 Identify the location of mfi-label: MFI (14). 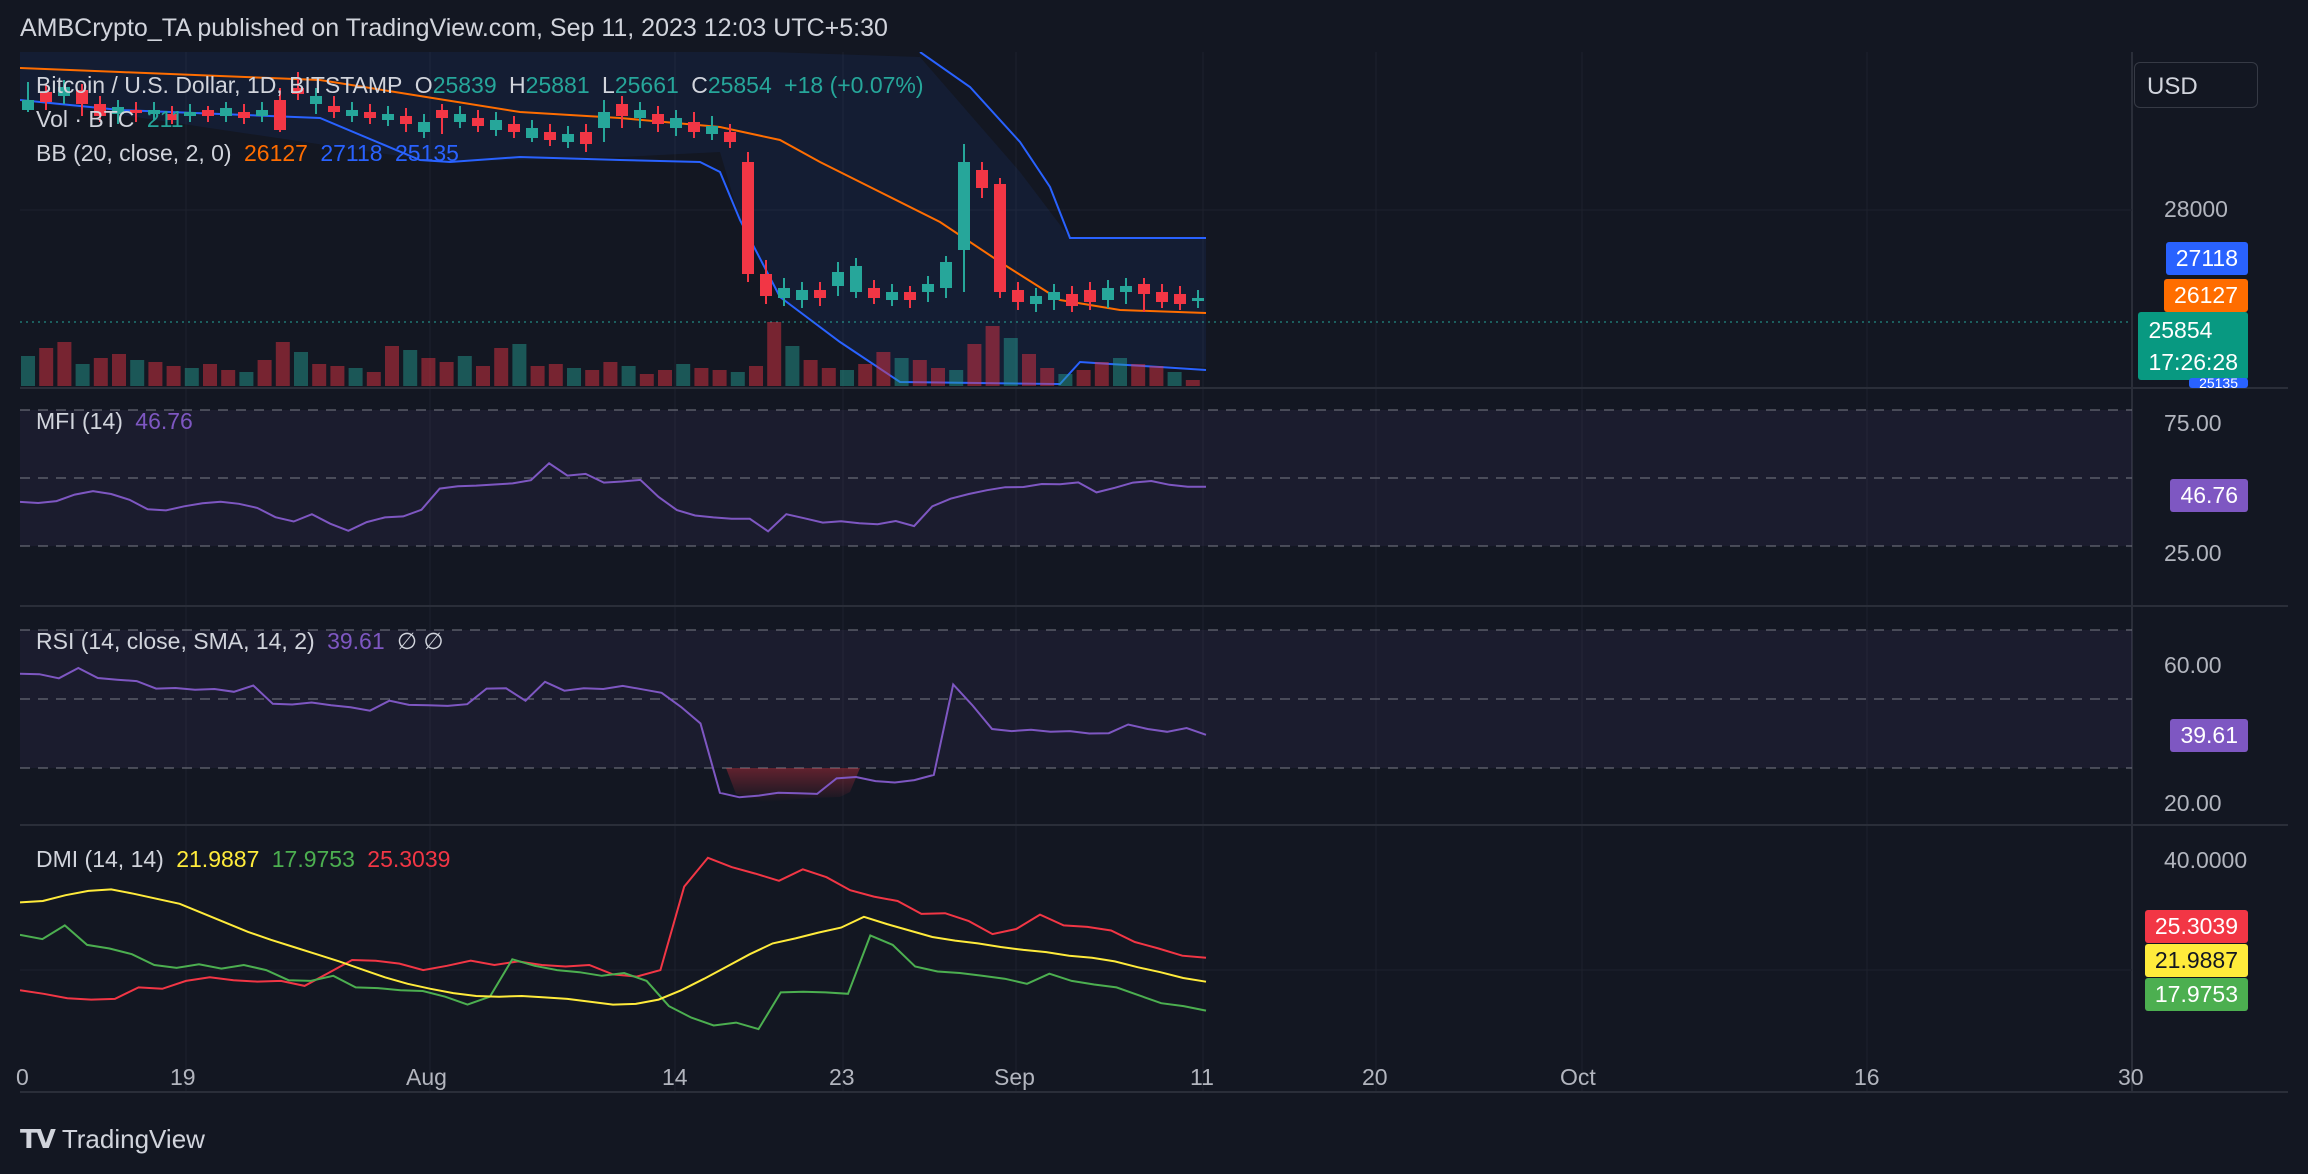
(79, 421).